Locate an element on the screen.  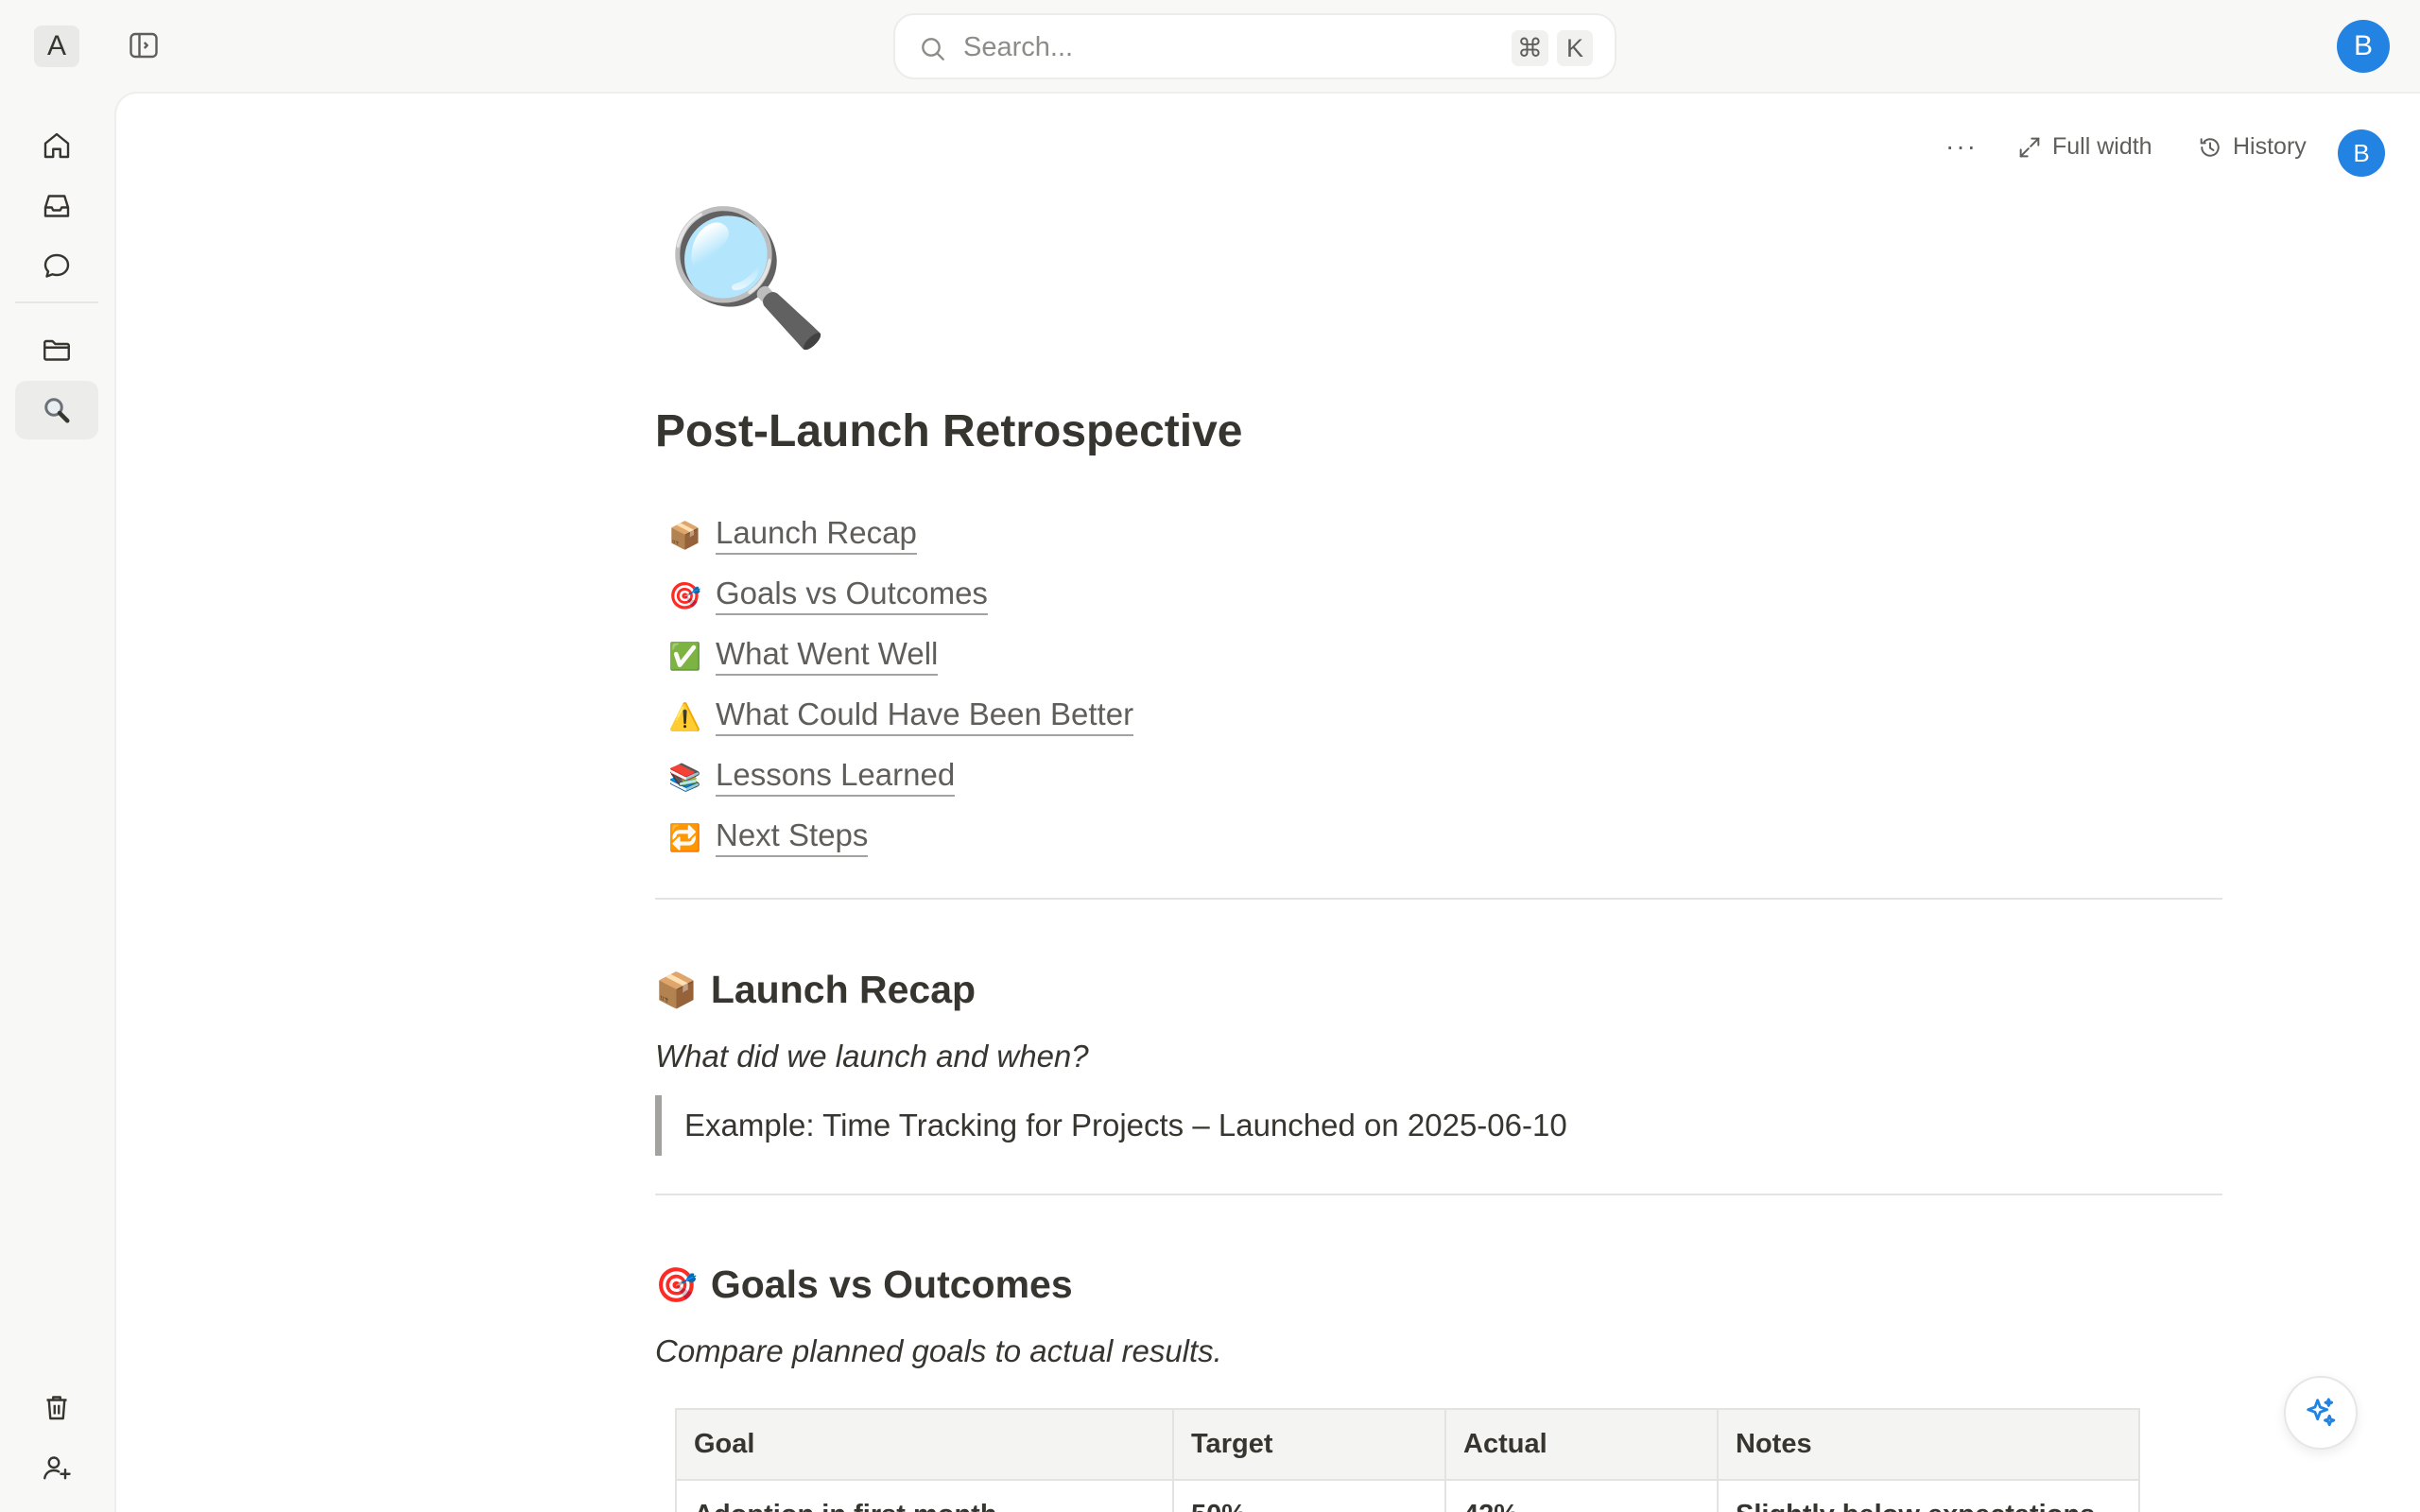
home-icon is located at coordinates (56, 145).